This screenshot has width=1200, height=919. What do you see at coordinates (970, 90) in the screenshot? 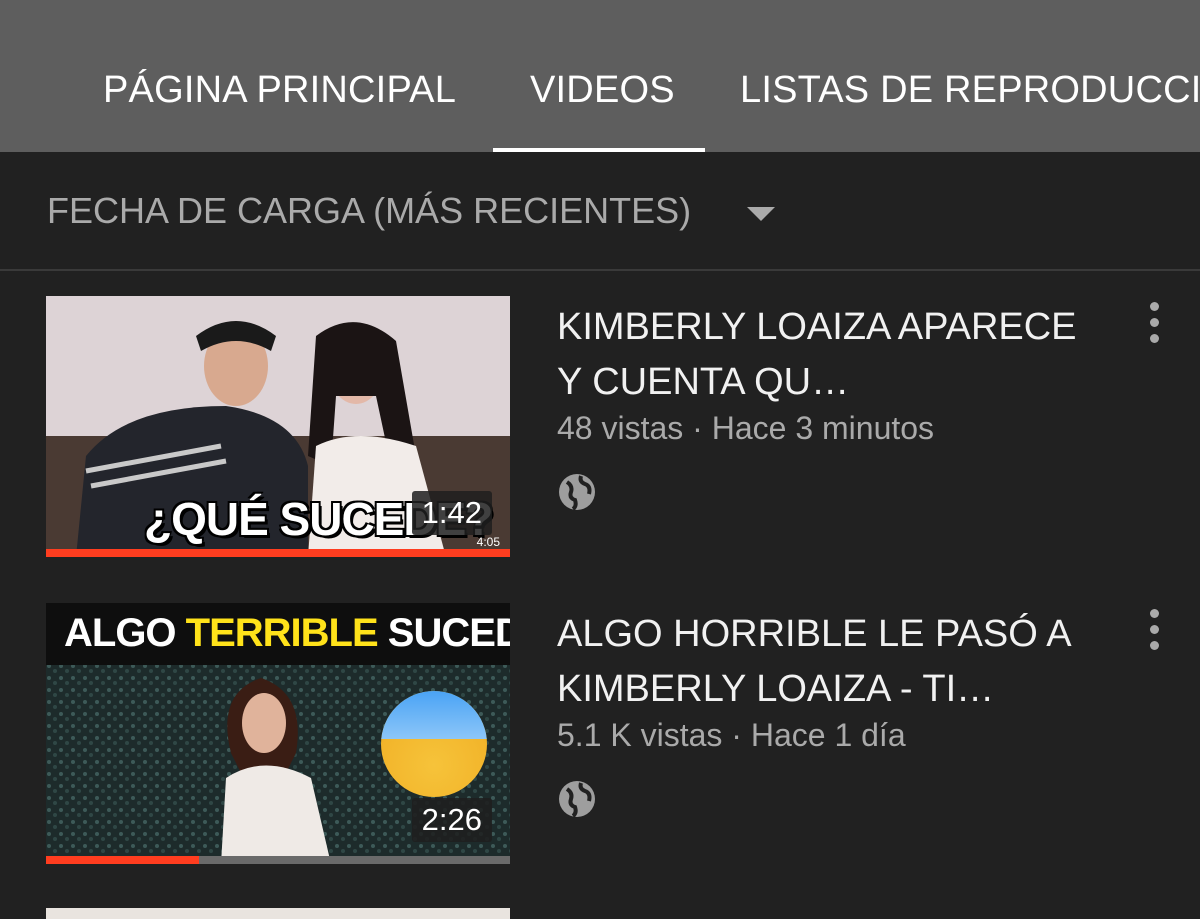
I see `tab-playlists: LISTAS DE REPRODUCCIÓN` at bounding box center [970, 90].